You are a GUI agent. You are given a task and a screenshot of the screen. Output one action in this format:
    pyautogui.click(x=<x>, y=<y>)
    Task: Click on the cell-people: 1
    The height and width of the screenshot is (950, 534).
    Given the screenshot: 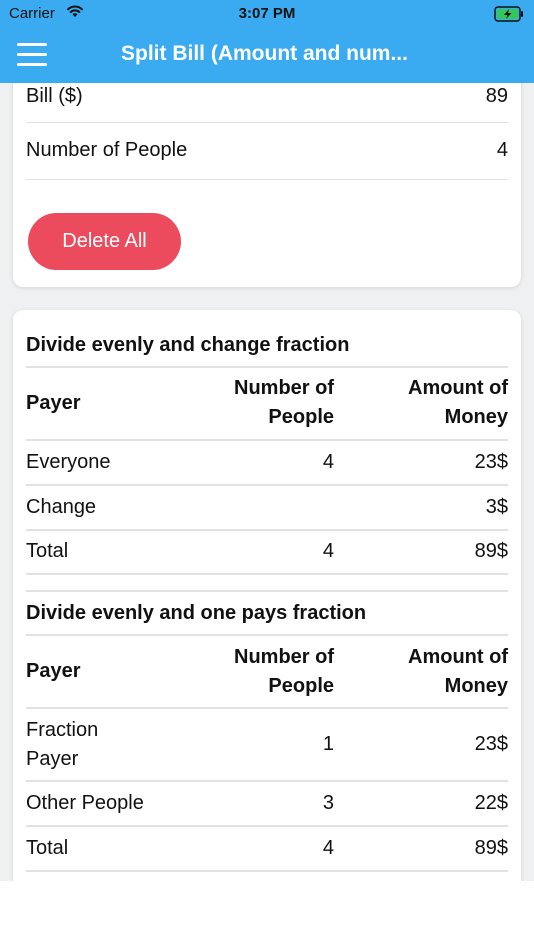 What is the action you would take?
    pyautogui.click(x=328, y=744)
    